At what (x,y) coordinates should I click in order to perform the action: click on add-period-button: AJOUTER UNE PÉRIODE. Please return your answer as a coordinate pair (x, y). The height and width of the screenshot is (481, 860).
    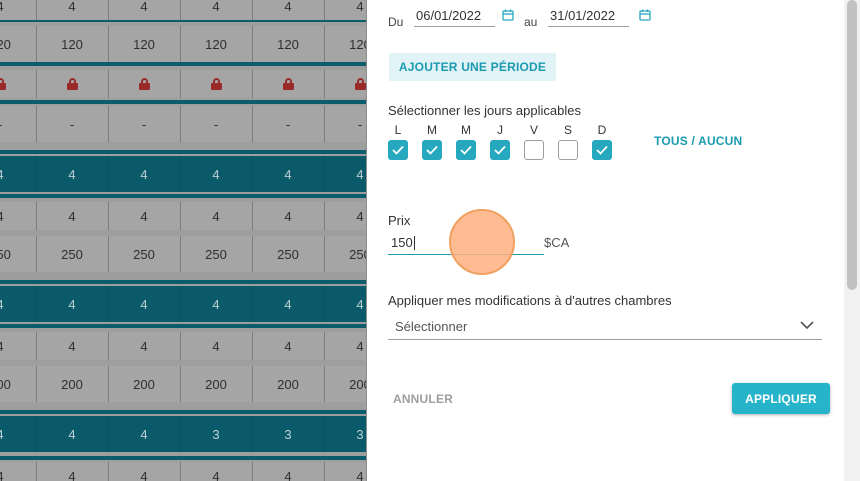
    Looking at the image, I should click on (472, 67).